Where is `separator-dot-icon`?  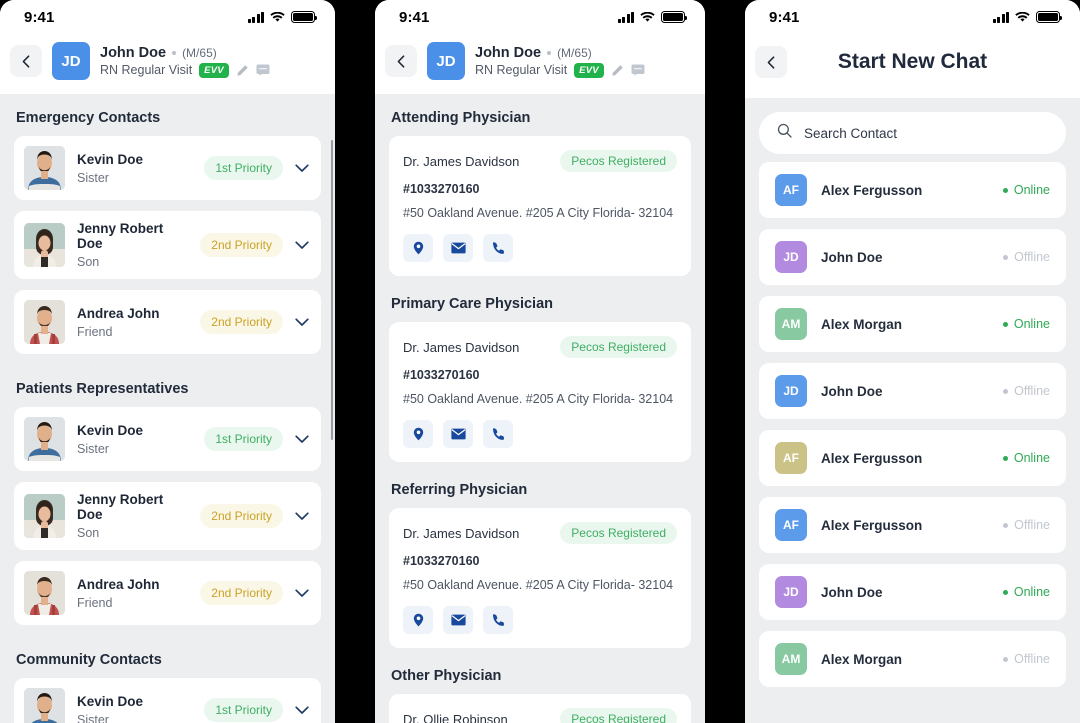
separator-dot-icon is located at coordinates (174, 52).